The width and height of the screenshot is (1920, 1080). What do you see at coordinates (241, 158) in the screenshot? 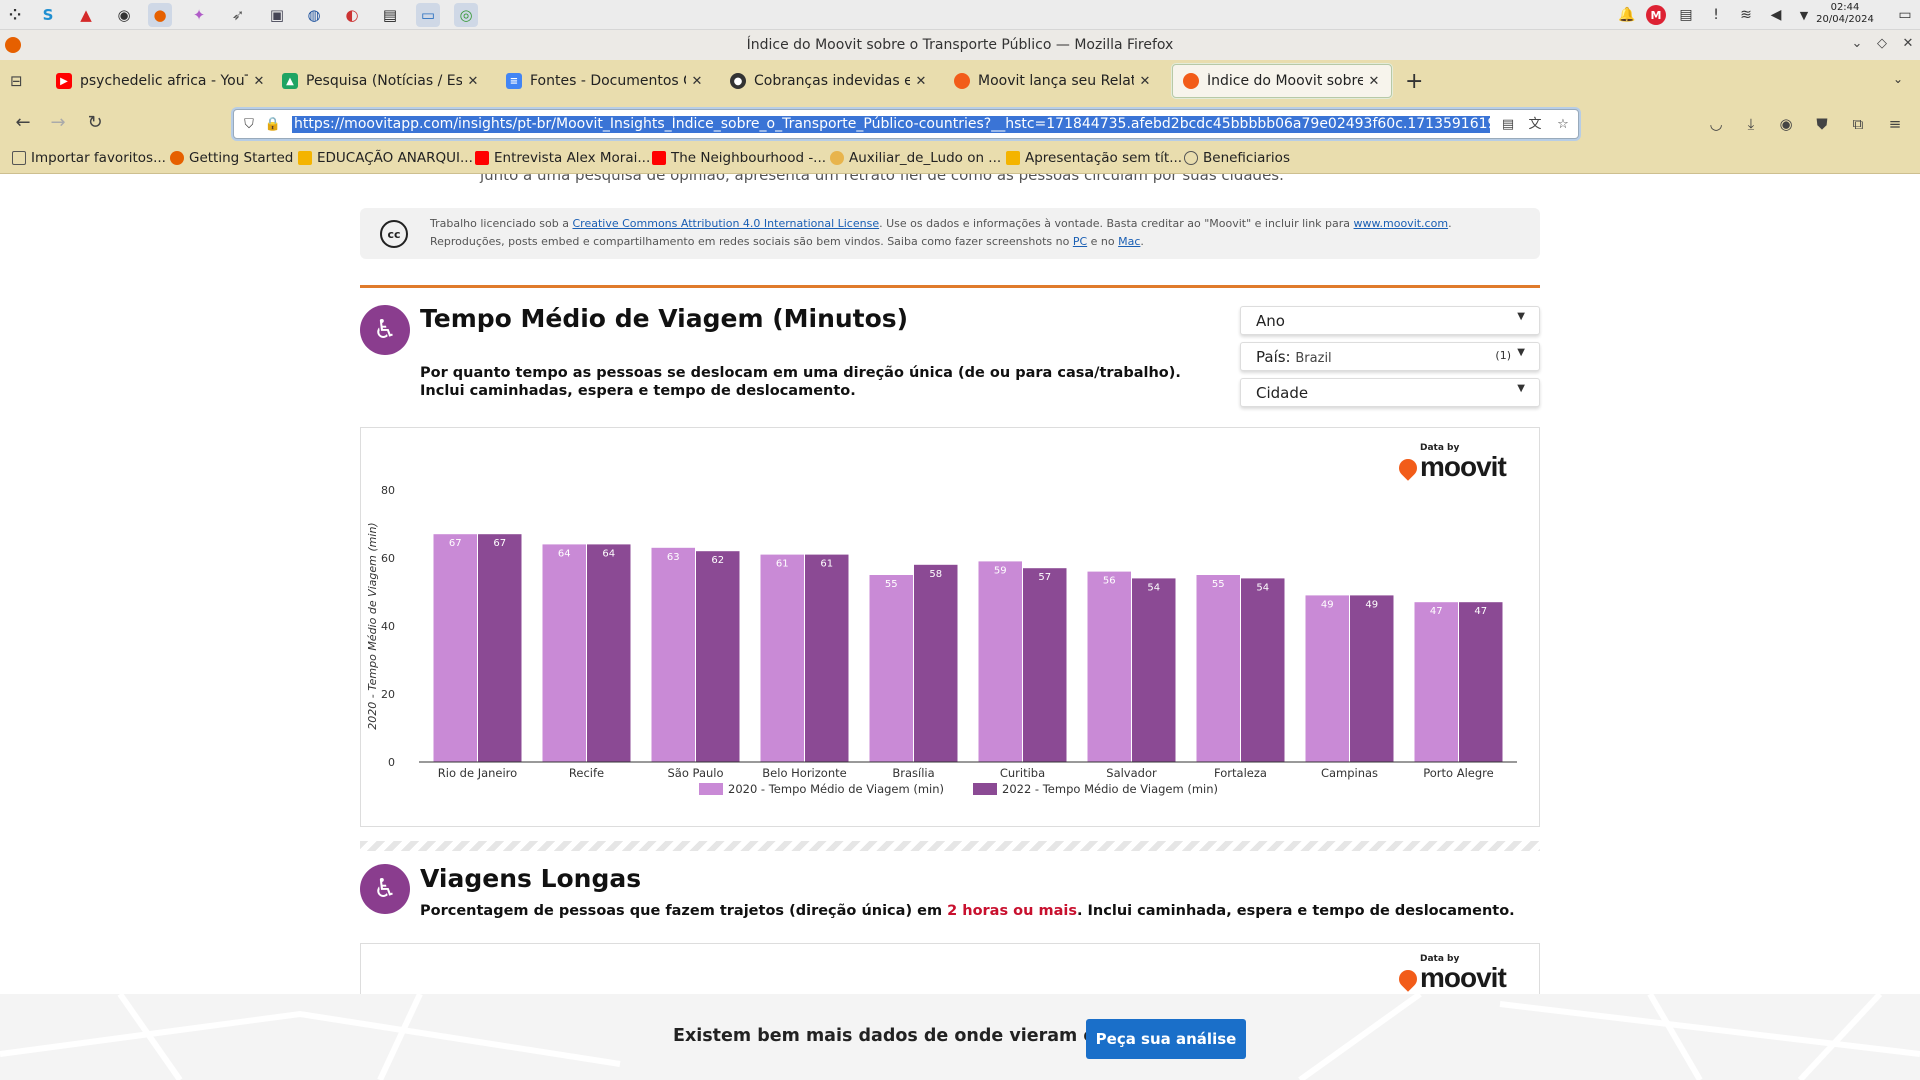
I see `bookmark-label: Getting Started` at bounding box center [241, 158].